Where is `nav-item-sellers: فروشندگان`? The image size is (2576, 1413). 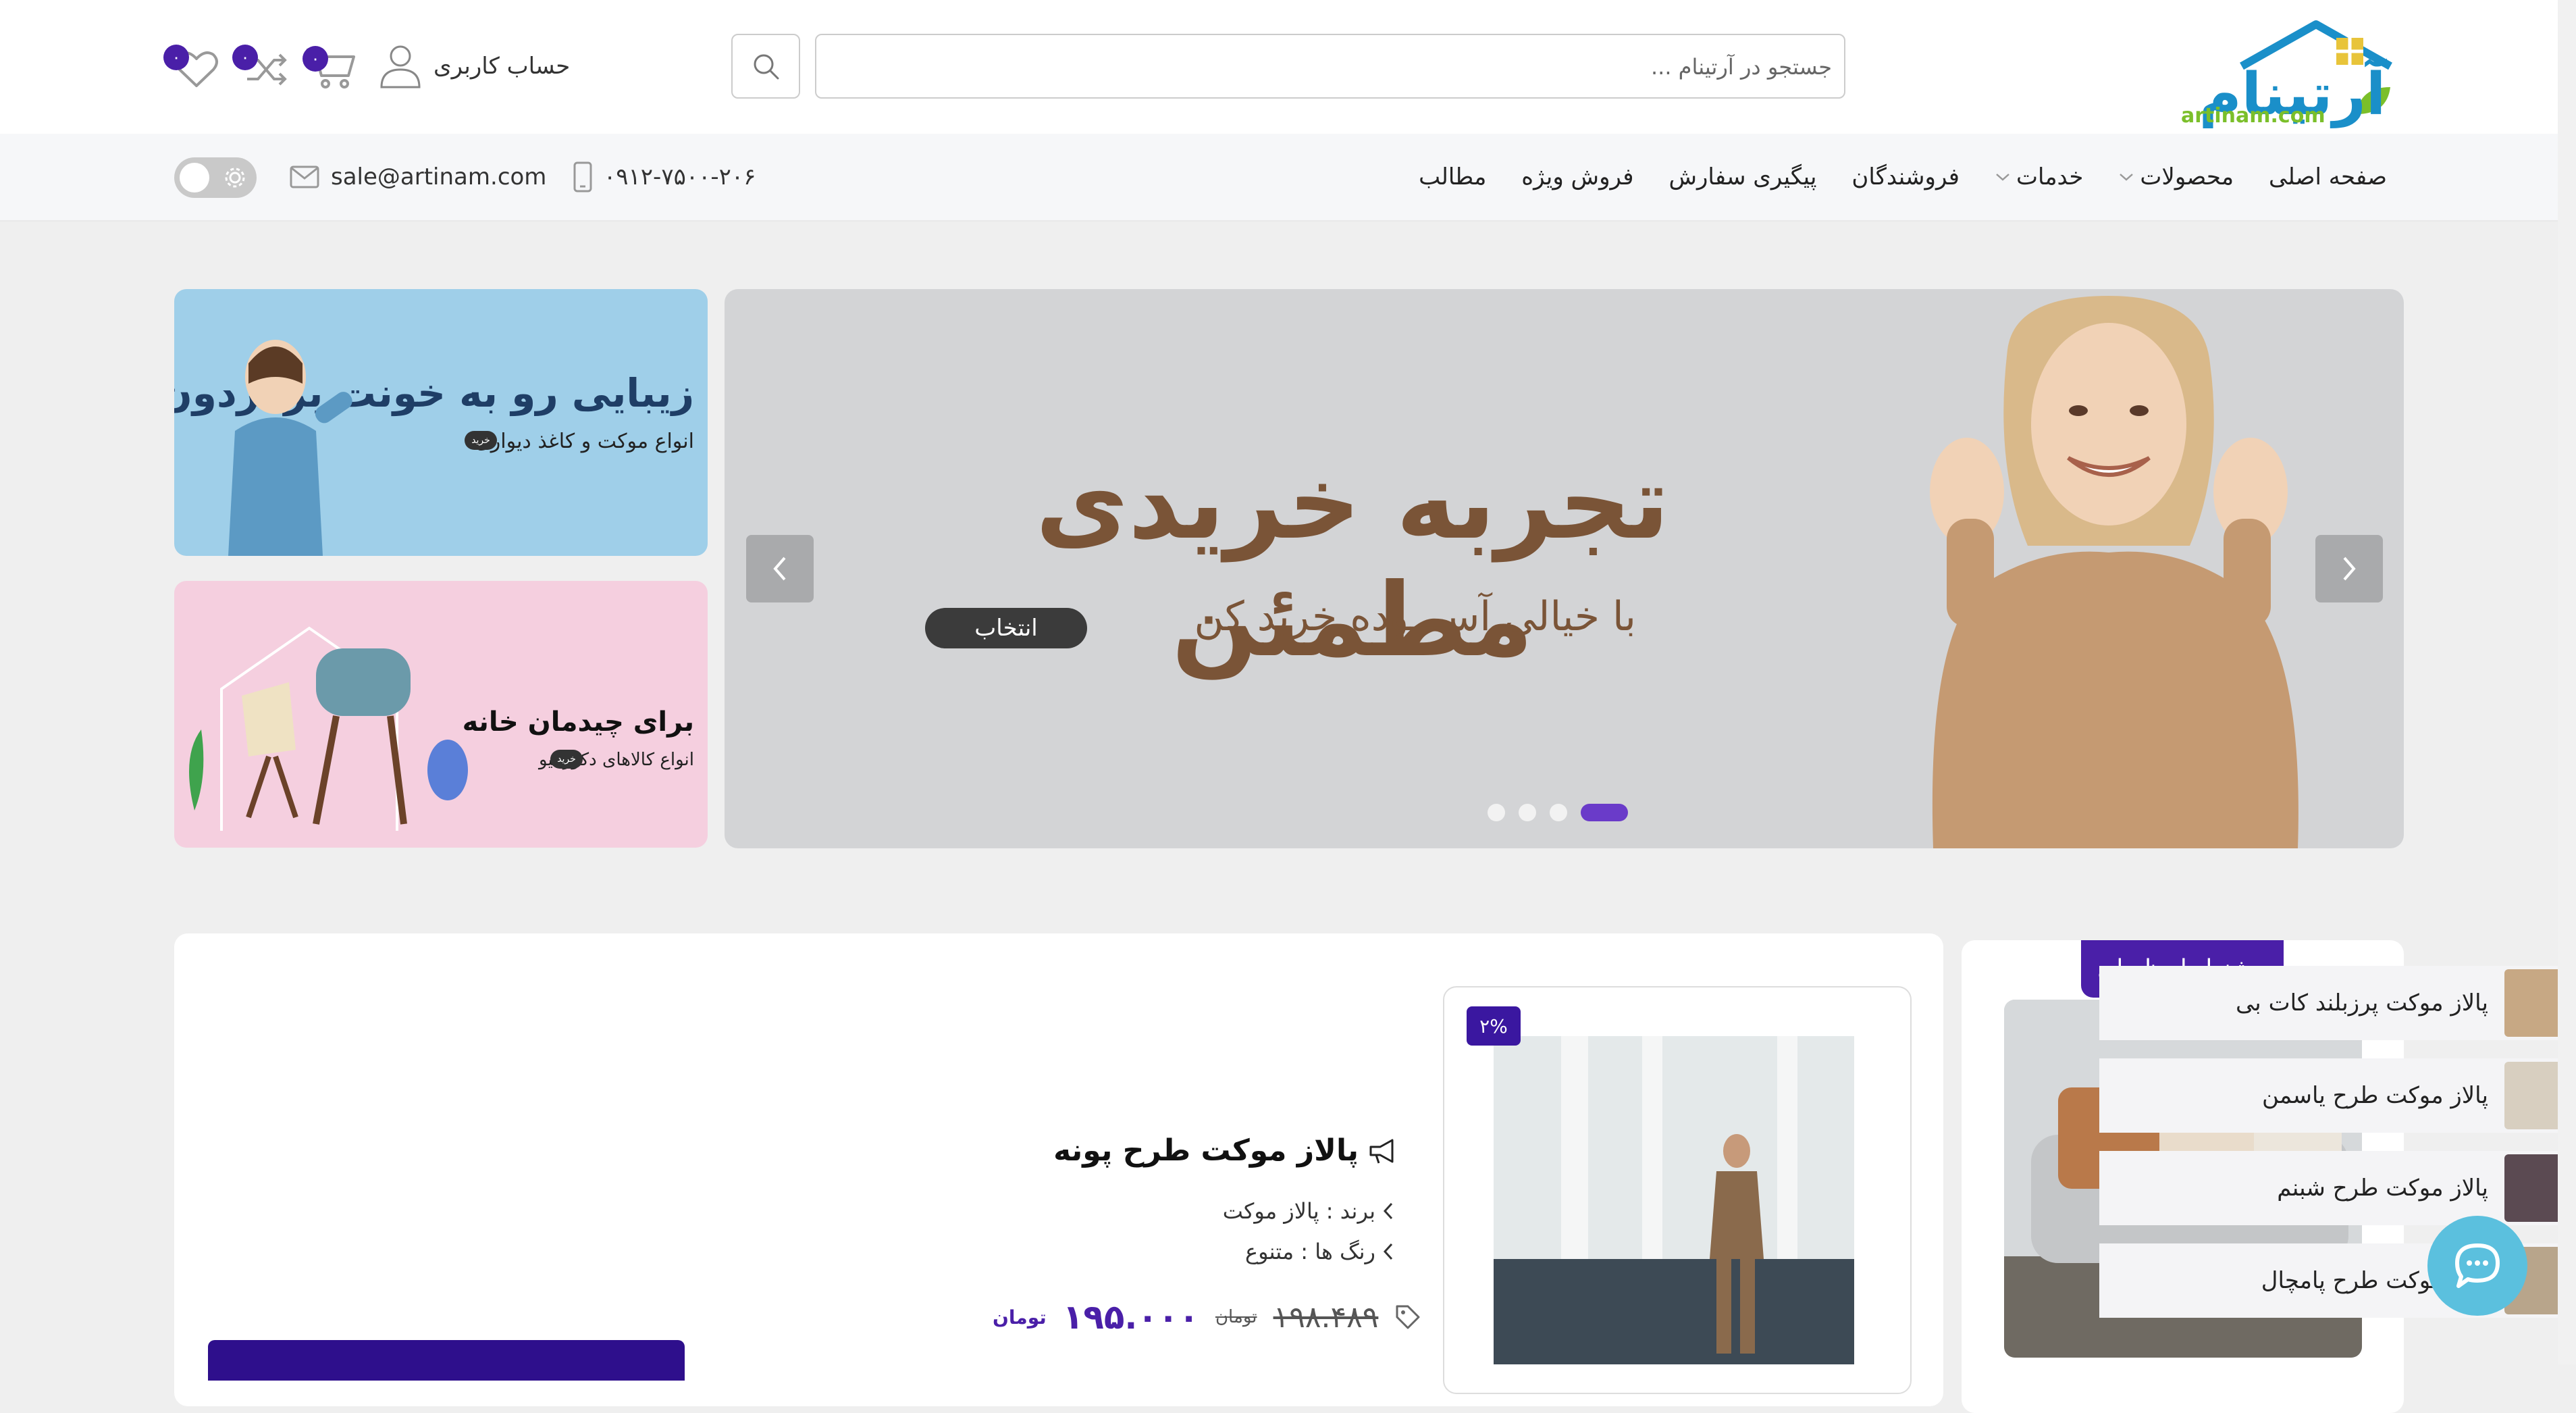 nav-item-sellers: فروشندگان is located at coordinates (1905, 176).